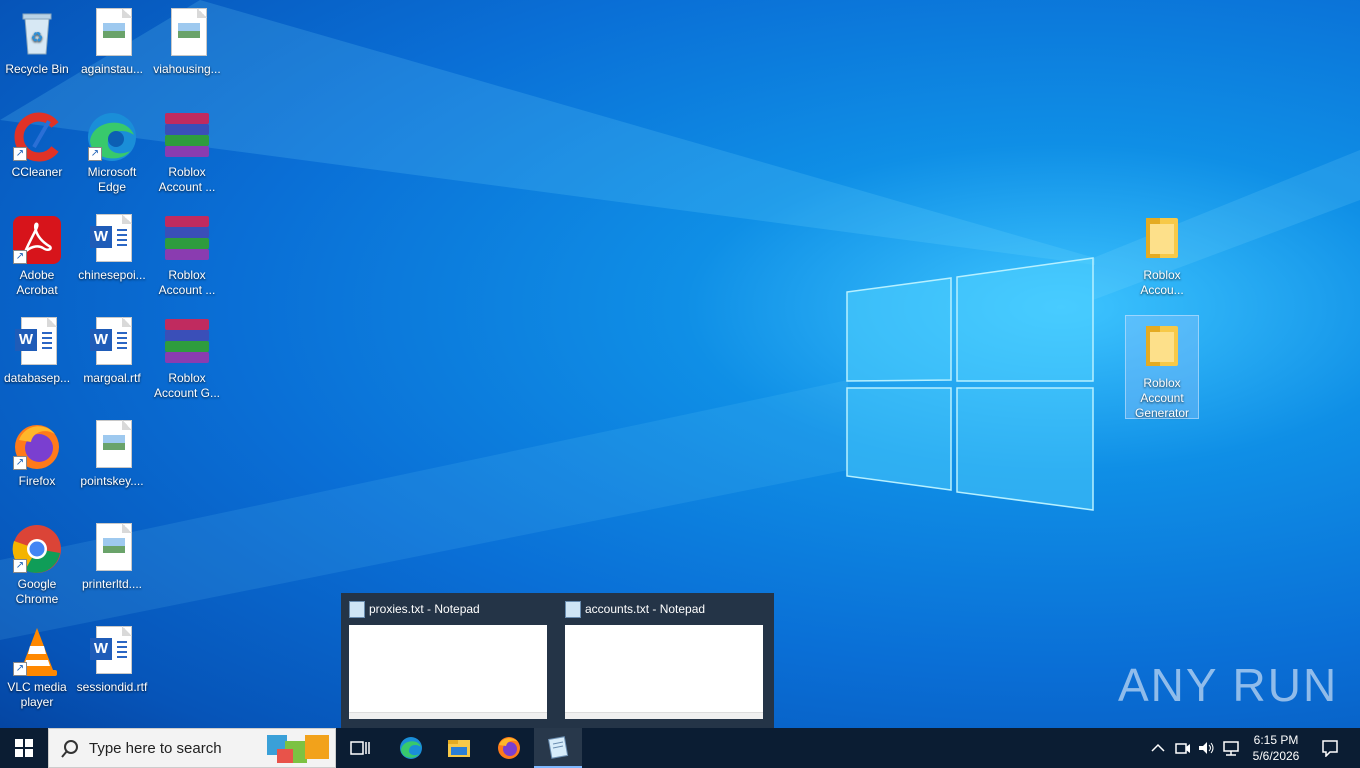 This screenshot has width=1360, height=768. I want to click on start-button, so click(24, 748).